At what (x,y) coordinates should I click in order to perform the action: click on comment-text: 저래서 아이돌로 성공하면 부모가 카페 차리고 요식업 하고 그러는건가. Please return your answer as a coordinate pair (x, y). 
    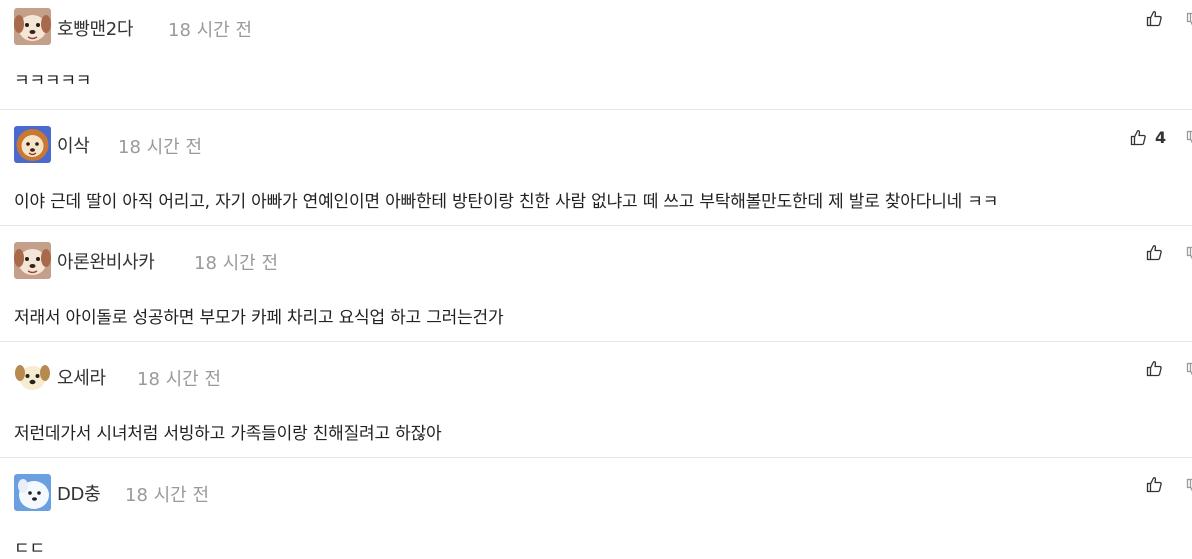
    Looking at the image, I should click on (259, 318).